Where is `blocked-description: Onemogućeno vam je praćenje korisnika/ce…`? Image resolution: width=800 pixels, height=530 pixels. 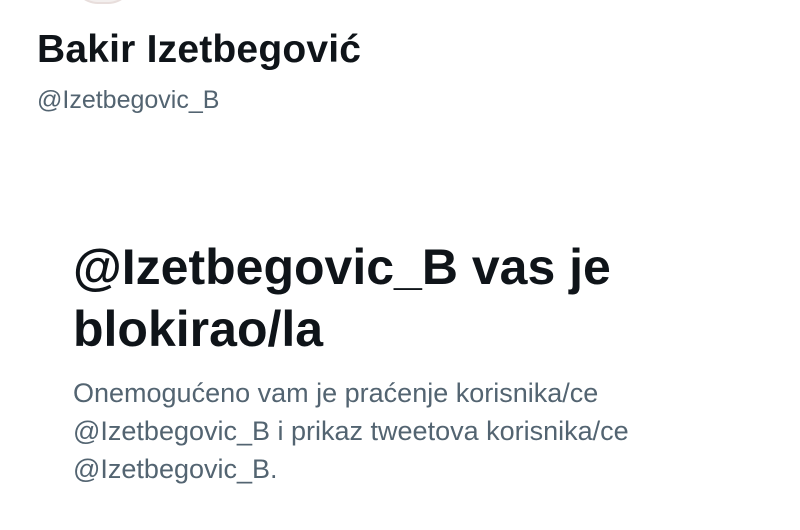
blocked-description: Onemogućeno vam je praćenje korisnika/ce… is located at coordinates (351, 431).